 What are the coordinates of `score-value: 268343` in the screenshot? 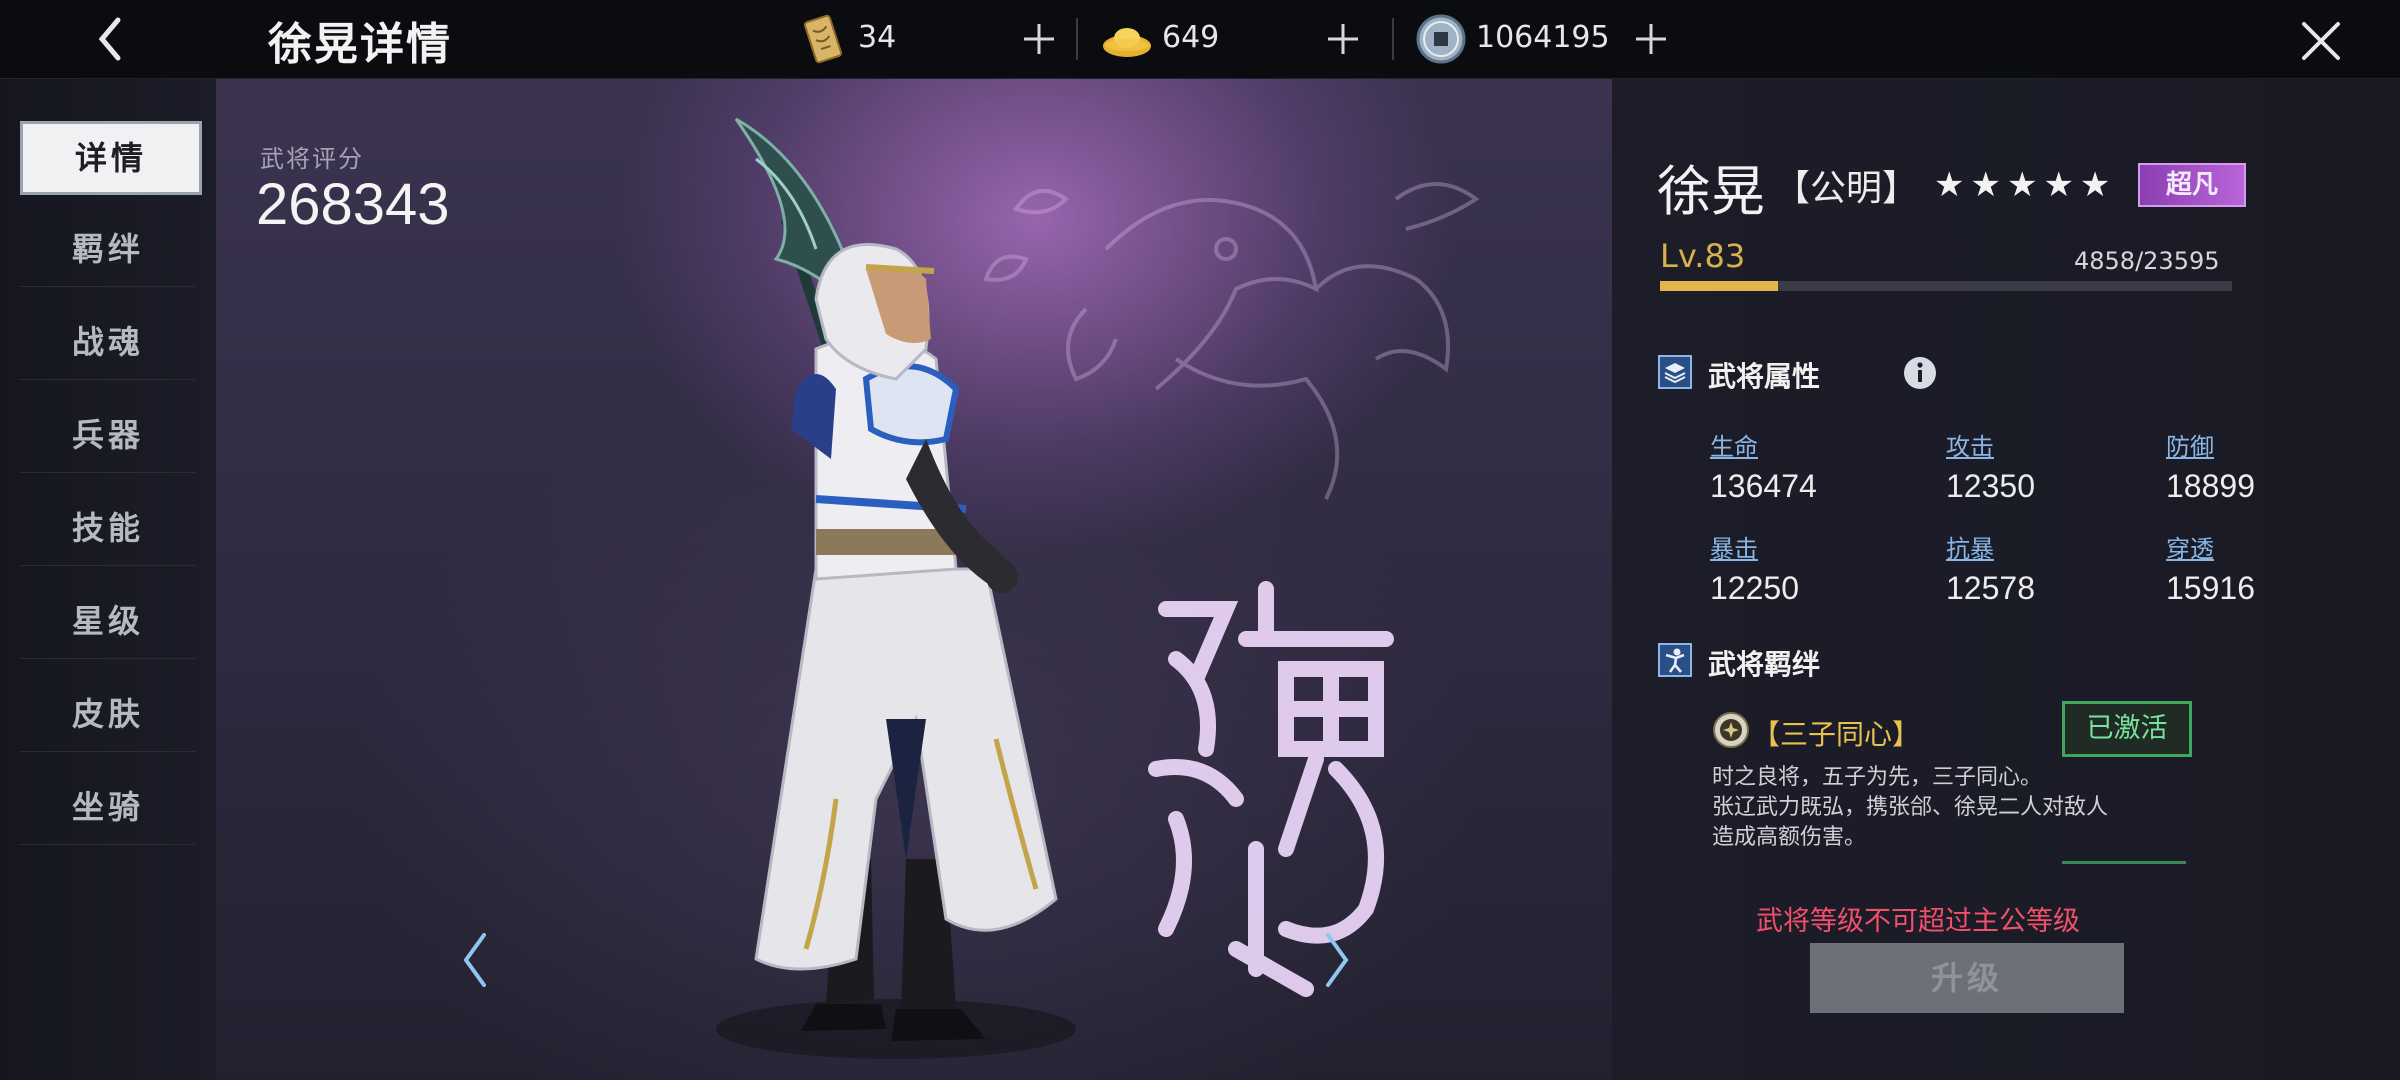 It's located at (353, 204).